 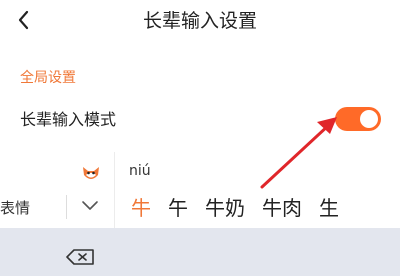 What do you see at coordinates (90, 206) in the screenshot?
I see `chevron-down-icon` at bounding box center [90, 206].